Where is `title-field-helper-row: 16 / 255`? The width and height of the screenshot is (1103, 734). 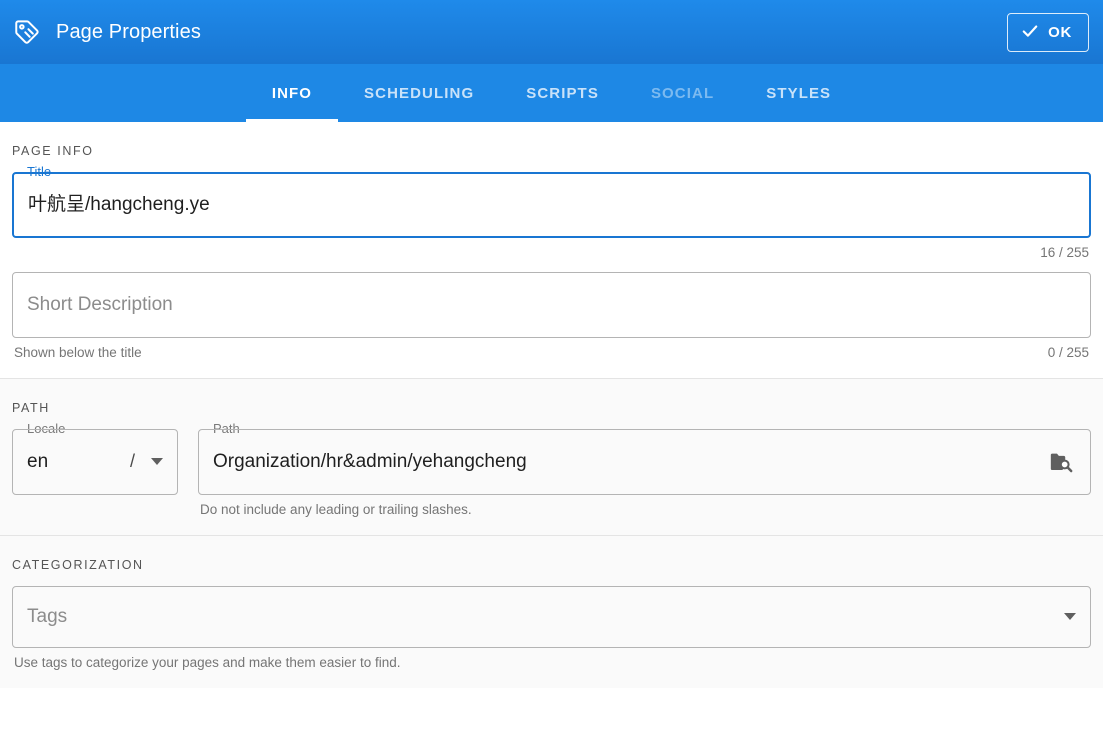
title-field-helper-row: 16 / 255 is located at coordinates (551, 252).